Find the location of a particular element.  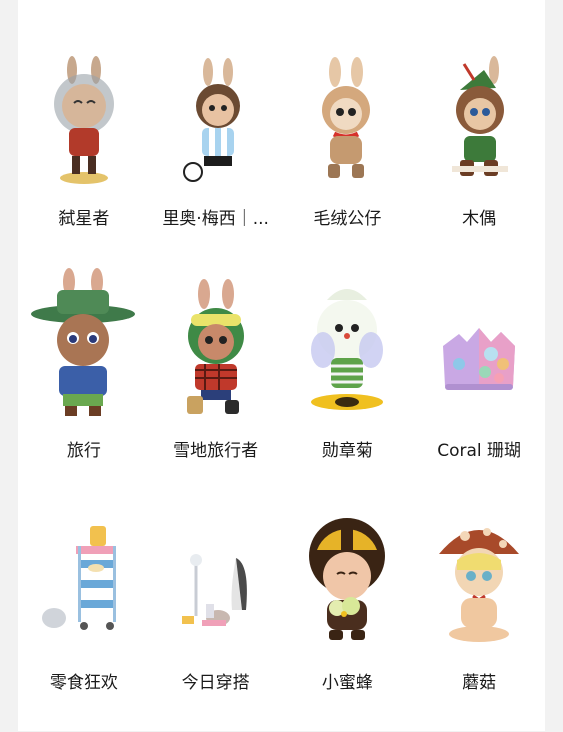

labubu-soccer-figure-icon is located at coordinates (216, 111).